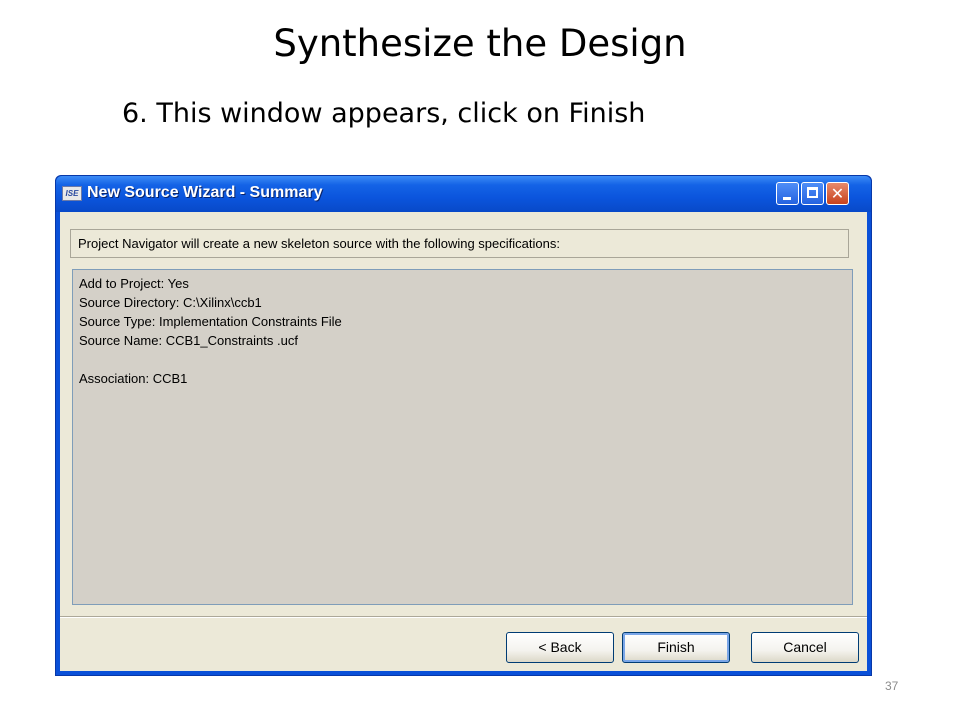 This screenshot has height=720, width=960. I want to click on close-icon: ✕, so click(837, 193).